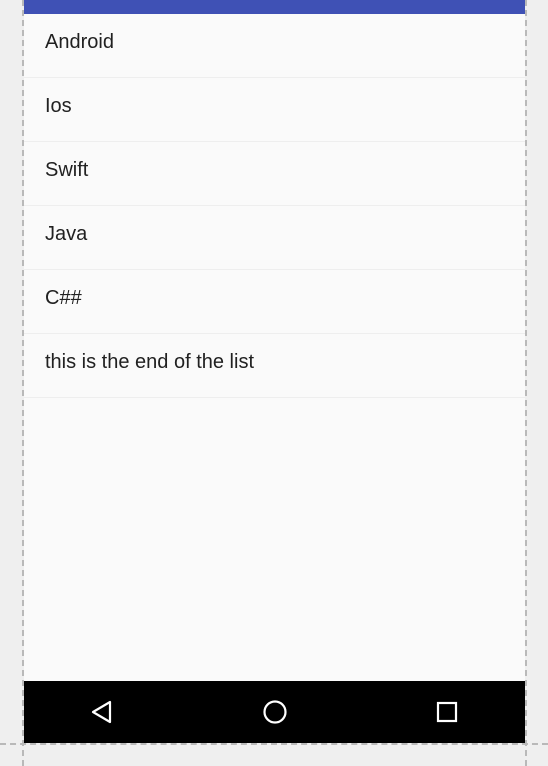 This screenshot has height=766, width=548. Describe the element at coordinates (66, 234) in the screenshot. I see `list-item-label: Java` at that location.